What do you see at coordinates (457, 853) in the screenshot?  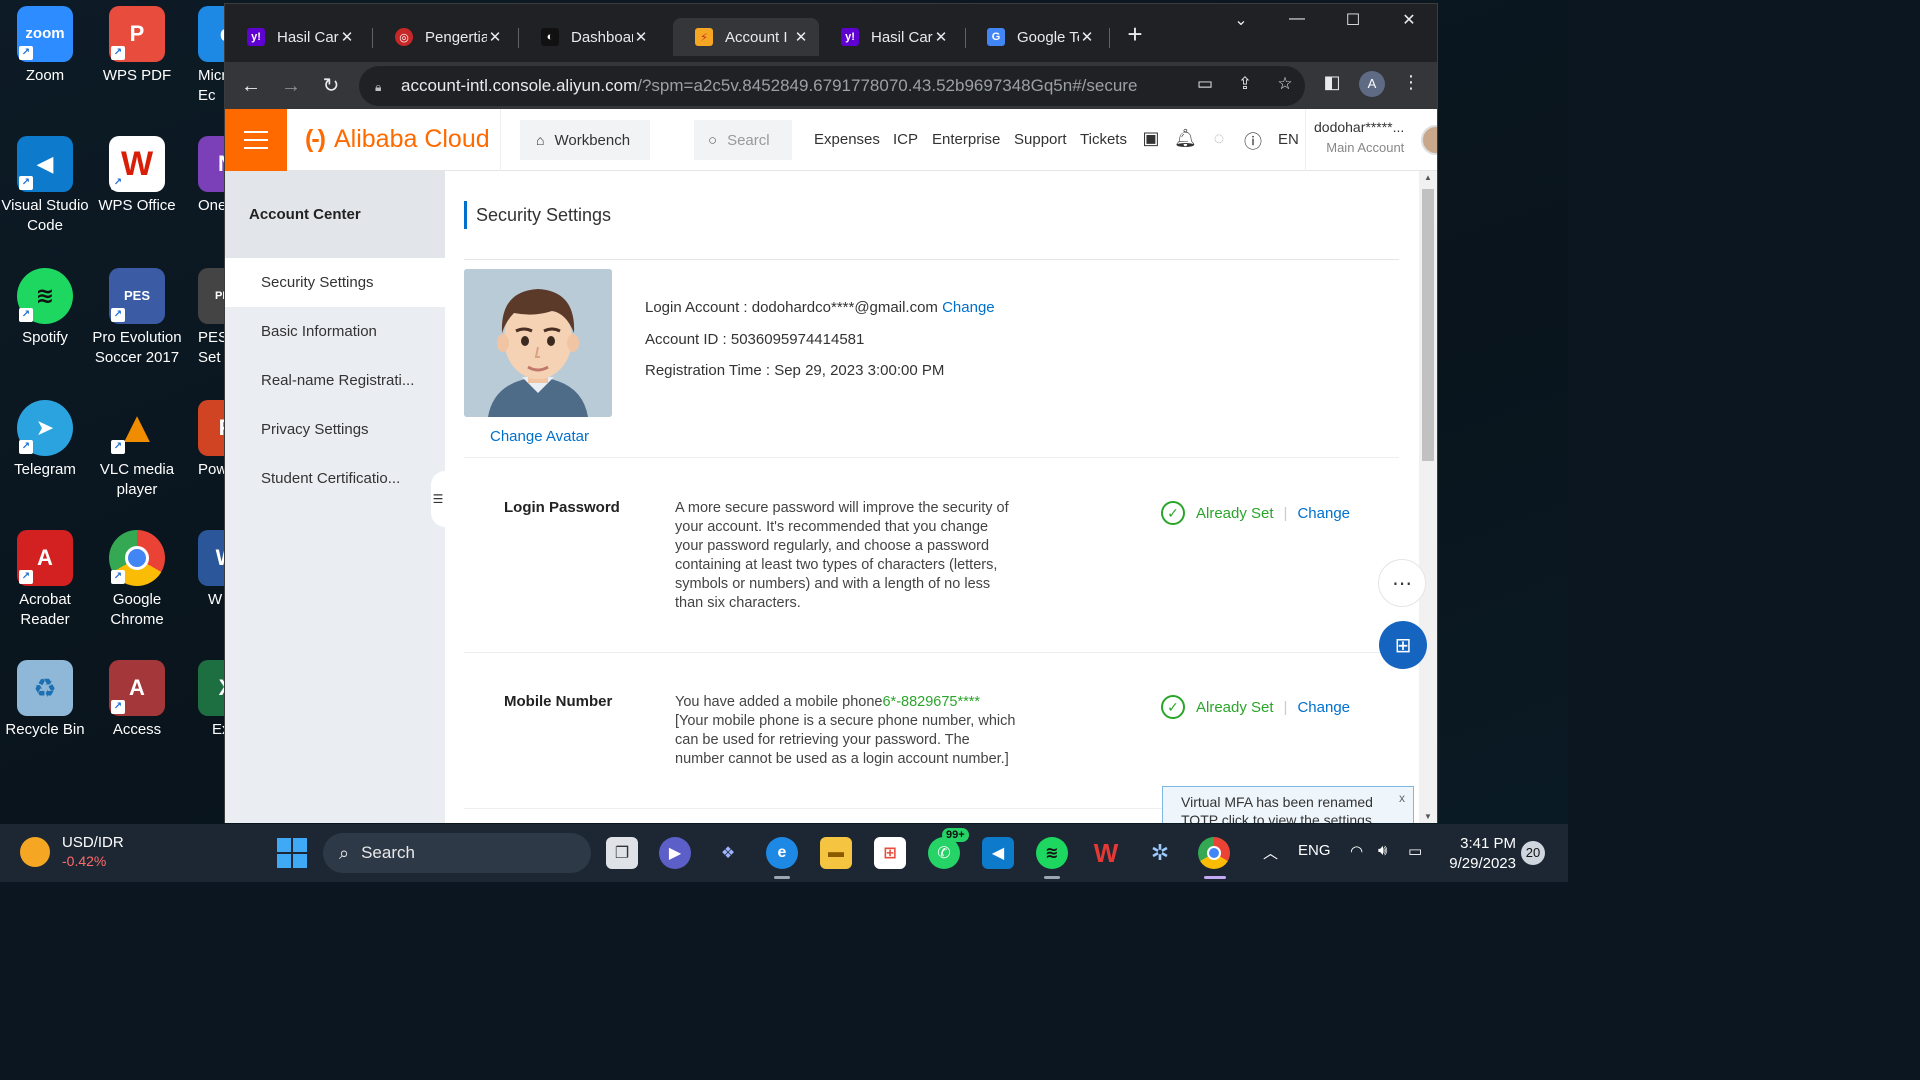 I see `taskbar-search: ⌕ Search` at bounding box center [457, 853].